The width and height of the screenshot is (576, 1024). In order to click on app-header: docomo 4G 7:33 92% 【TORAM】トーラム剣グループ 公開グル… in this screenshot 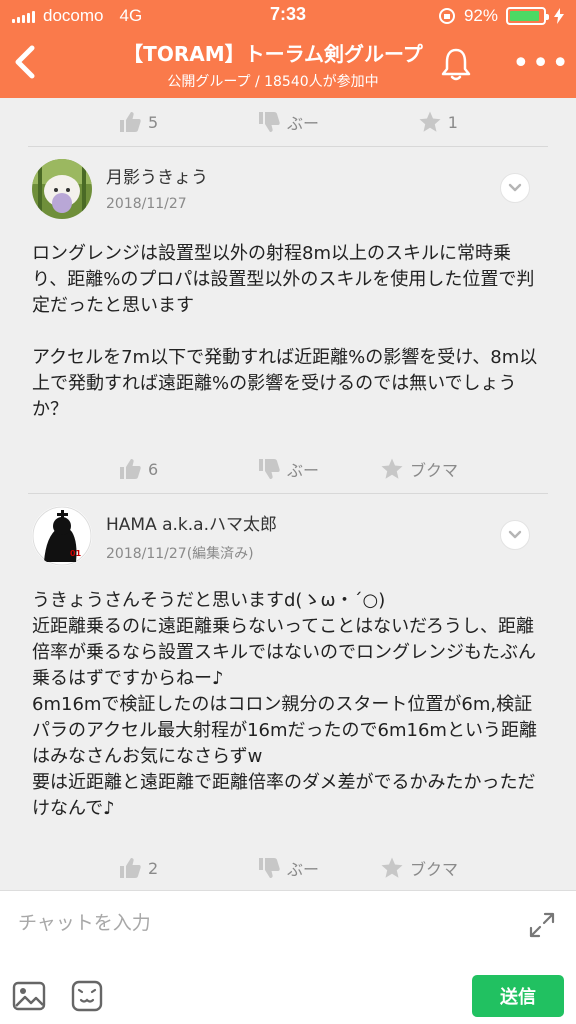, I will do `click(288, 49)`.